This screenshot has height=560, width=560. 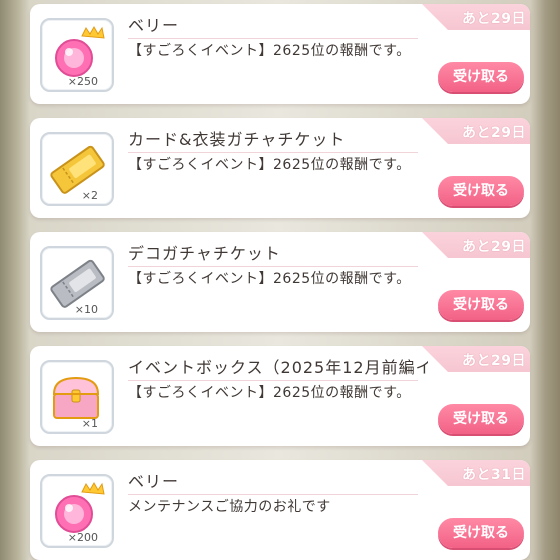 I want to click on item-description: メンテナンスご協力のお礼です, so click(x=229, y=507).